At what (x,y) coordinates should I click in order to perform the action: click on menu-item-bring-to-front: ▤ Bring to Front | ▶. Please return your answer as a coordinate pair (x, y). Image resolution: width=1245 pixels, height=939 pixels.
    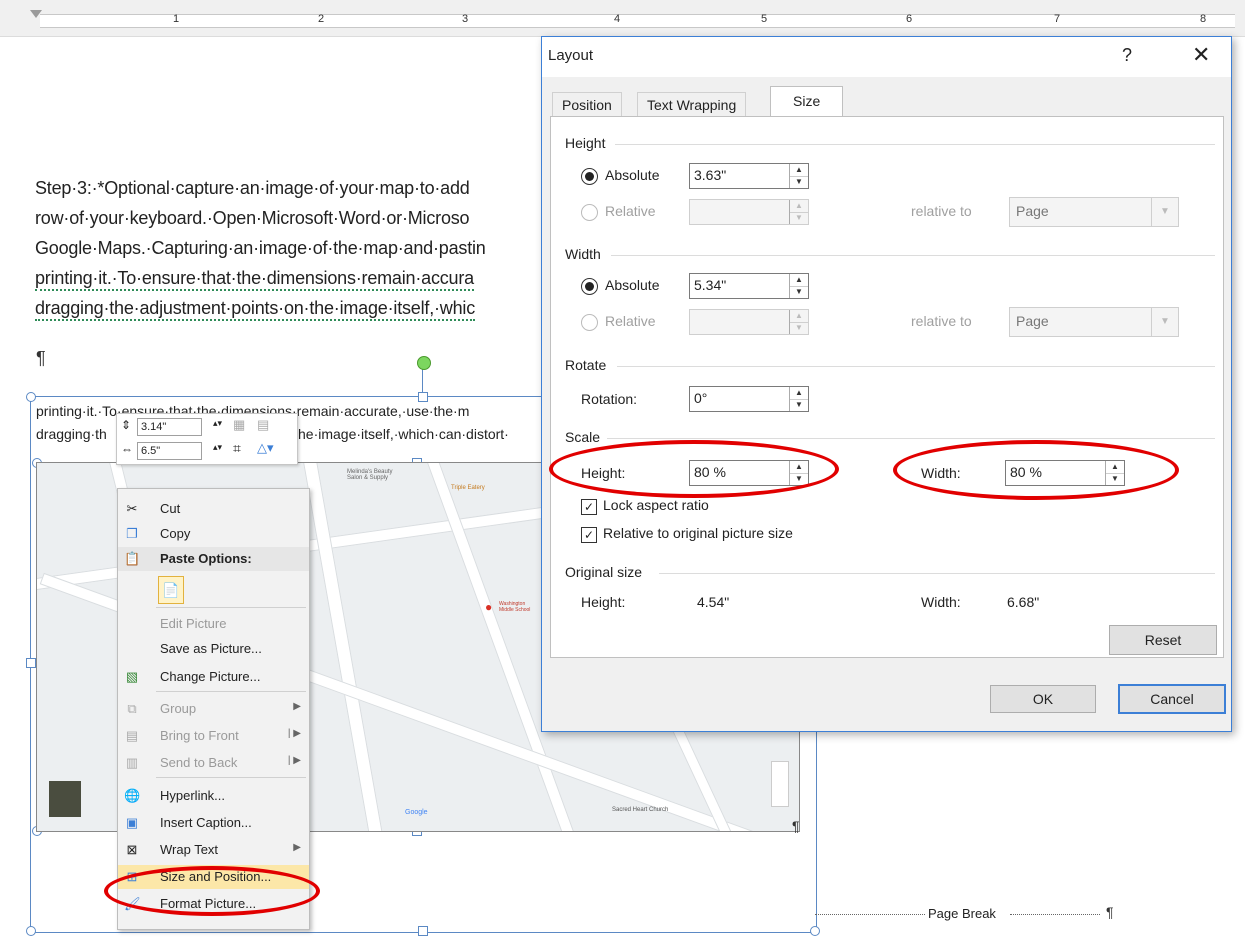
    Looking at the image, I should click on (213, 736).